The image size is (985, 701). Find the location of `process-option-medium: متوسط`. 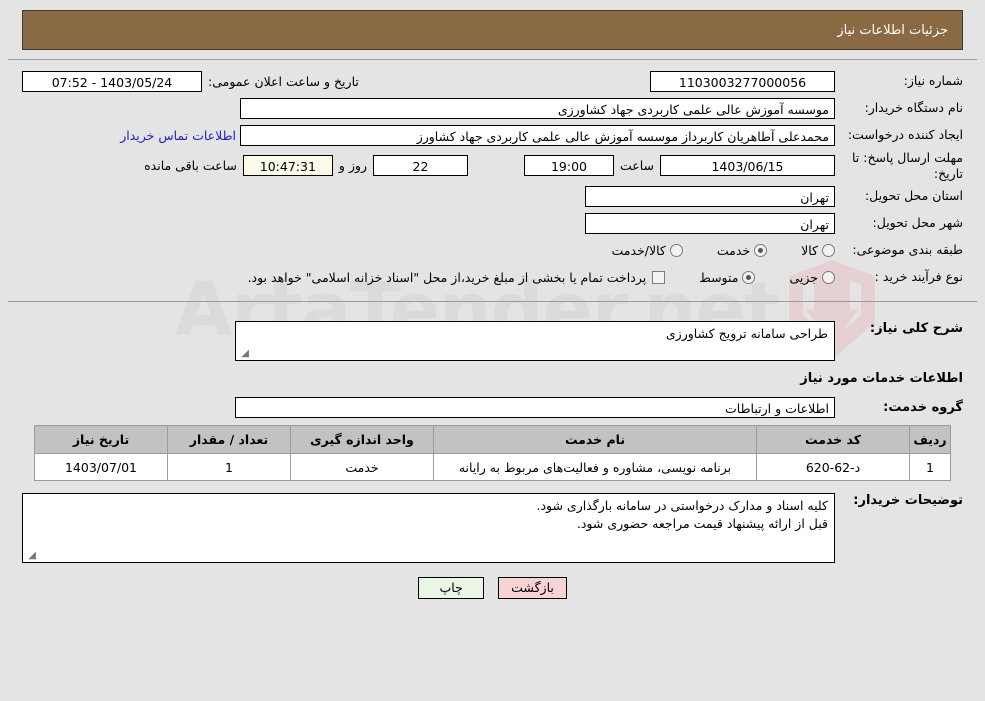

process-option-medium: متوسط is located at coordinates (727, 277).